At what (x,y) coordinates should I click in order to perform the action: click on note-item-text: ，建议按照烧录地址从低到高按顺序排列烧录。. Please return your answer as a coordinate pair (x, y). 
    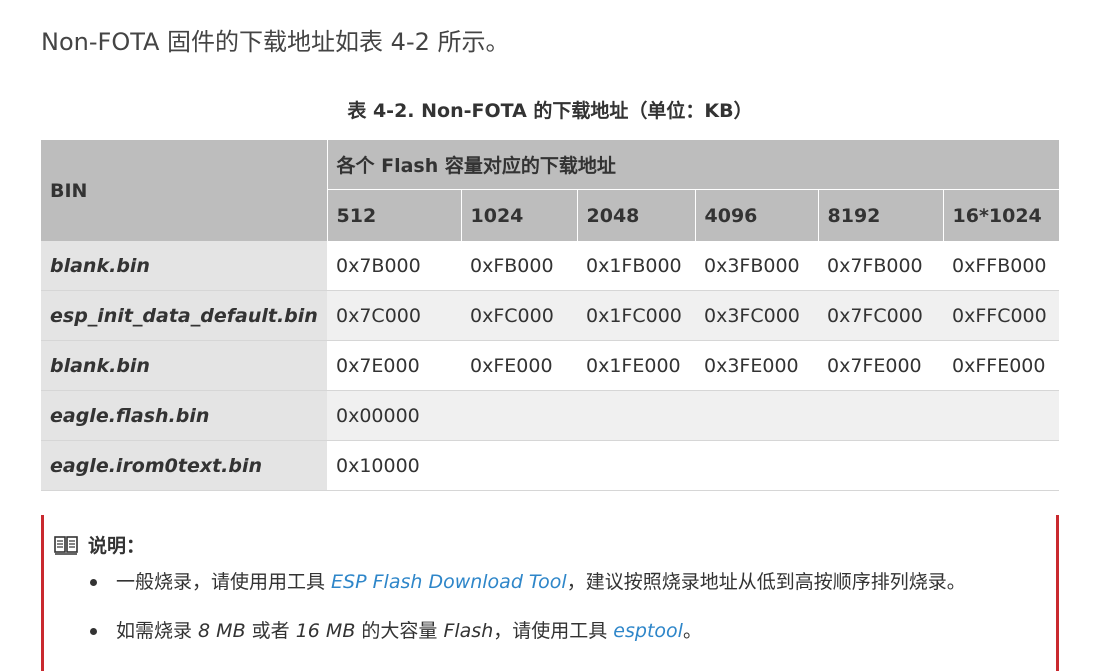
    Looking at the image, I should click on (766, 582).